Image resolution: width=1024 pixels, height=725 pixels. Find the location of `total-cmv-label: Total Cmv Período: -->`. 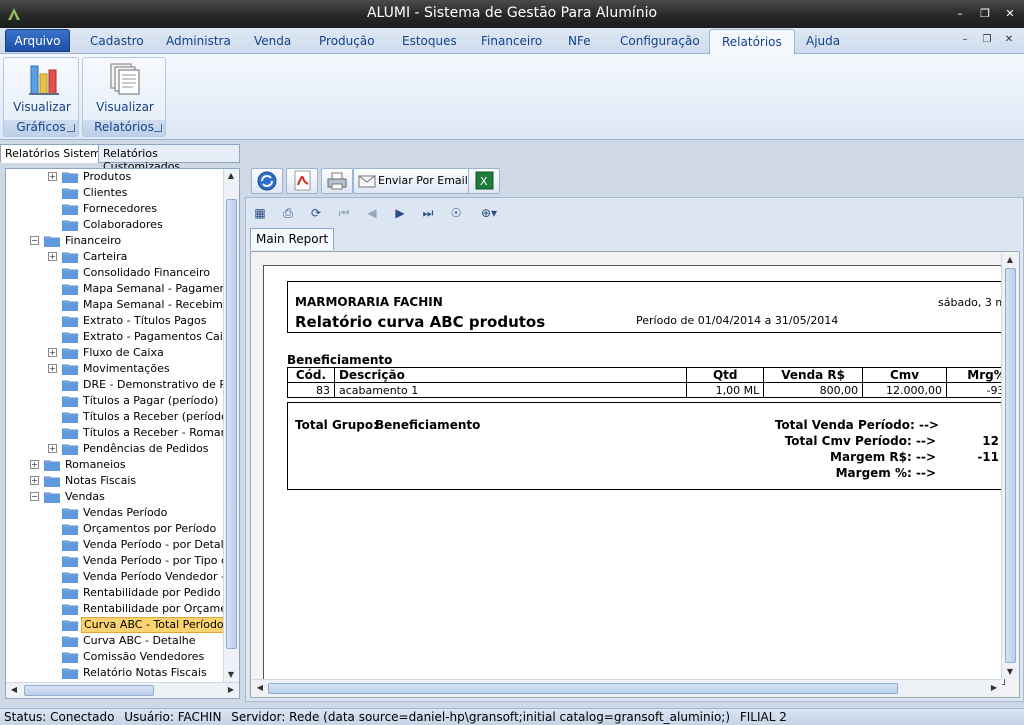

total-cmv-label: Total Cmv Período: --> is located at coordinates (860, 441).